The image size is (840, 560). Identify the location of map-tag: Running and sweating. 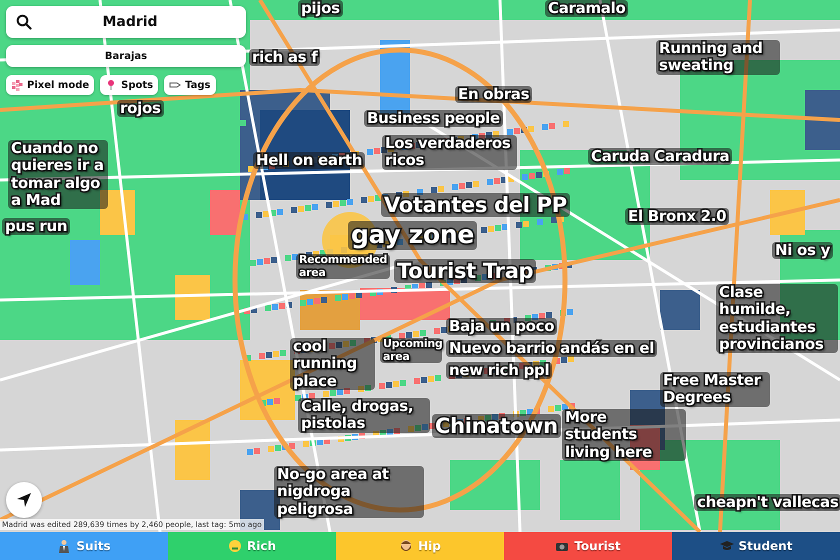
(718, 57).